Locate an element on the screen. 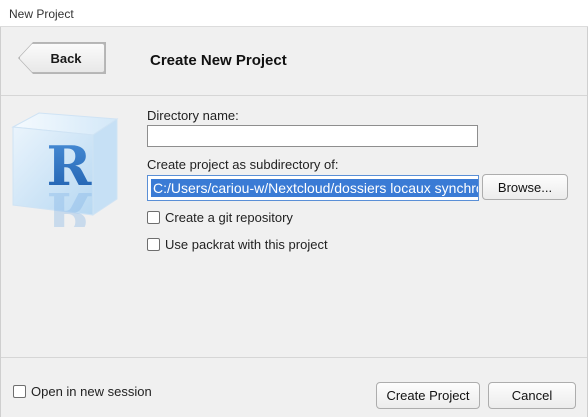 The image size is (588, 417). subdirectory-label: Create project as subdirectory of: is located at coordinates (243, 164).